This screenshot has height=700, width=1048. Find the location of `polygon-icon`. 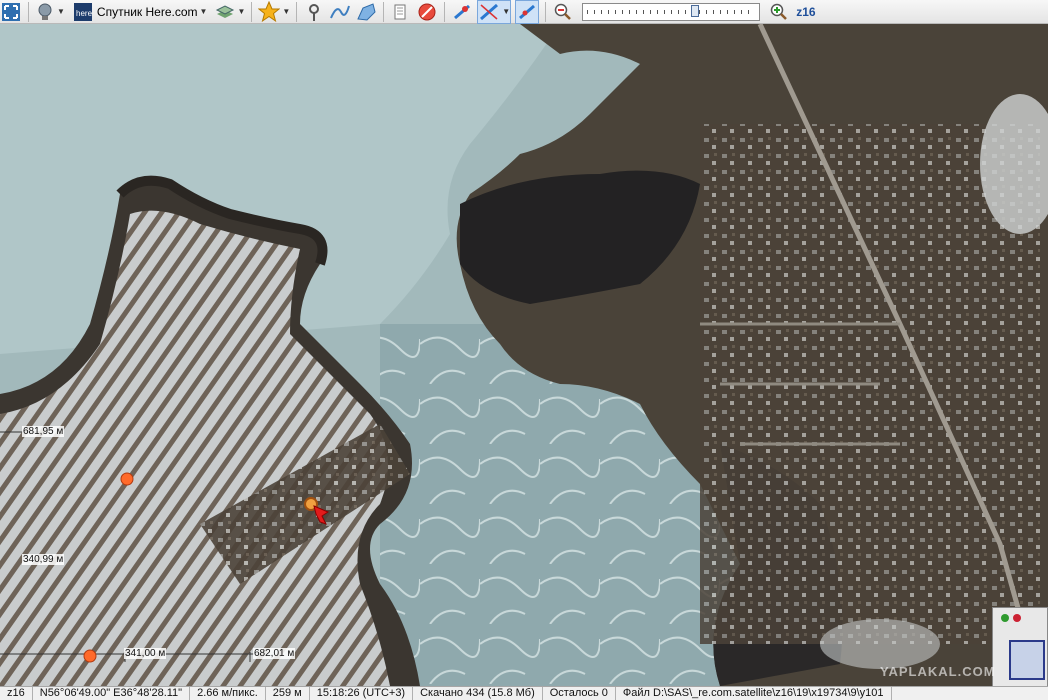

polygon-icon is located at coordinates (366, 11).